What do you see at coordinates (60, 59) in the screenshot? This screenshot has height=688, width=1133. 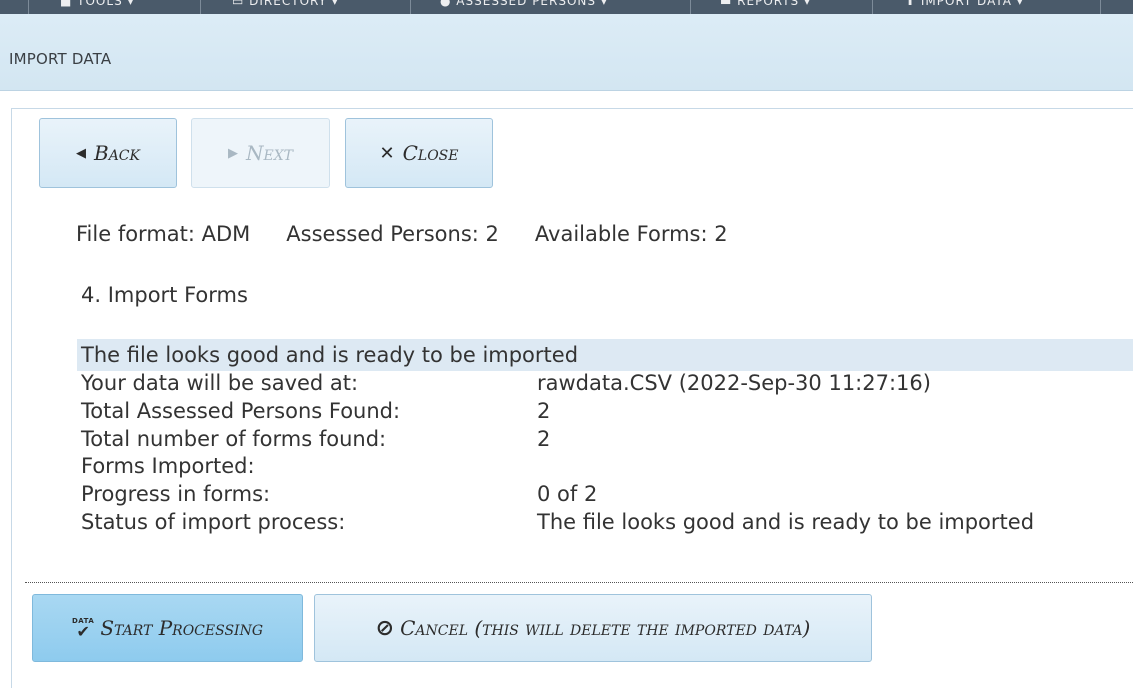 I see `dialog-title: IMPORT DATA` at bounding box center [60, 59].